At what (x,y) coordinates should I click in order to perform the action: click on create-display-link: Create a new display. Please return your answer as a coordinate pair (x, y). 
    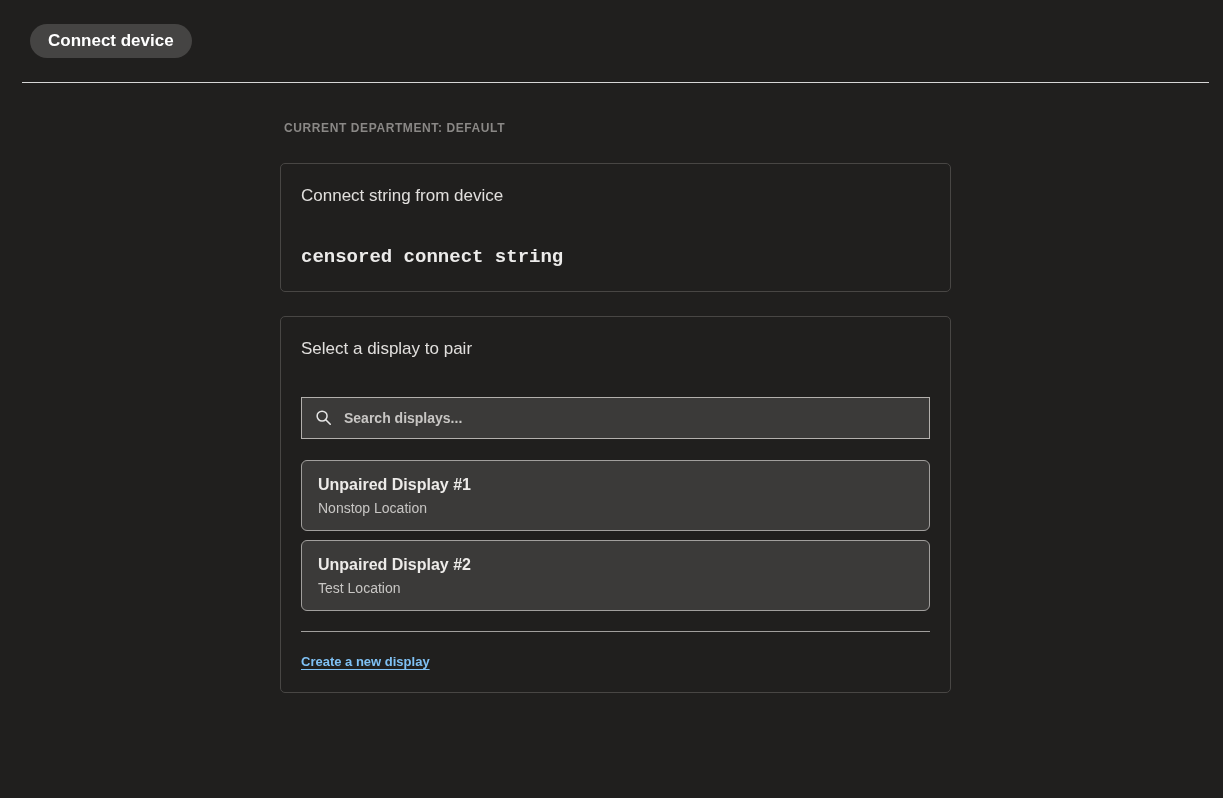
    Looking at the image, I should click on (365, 662).